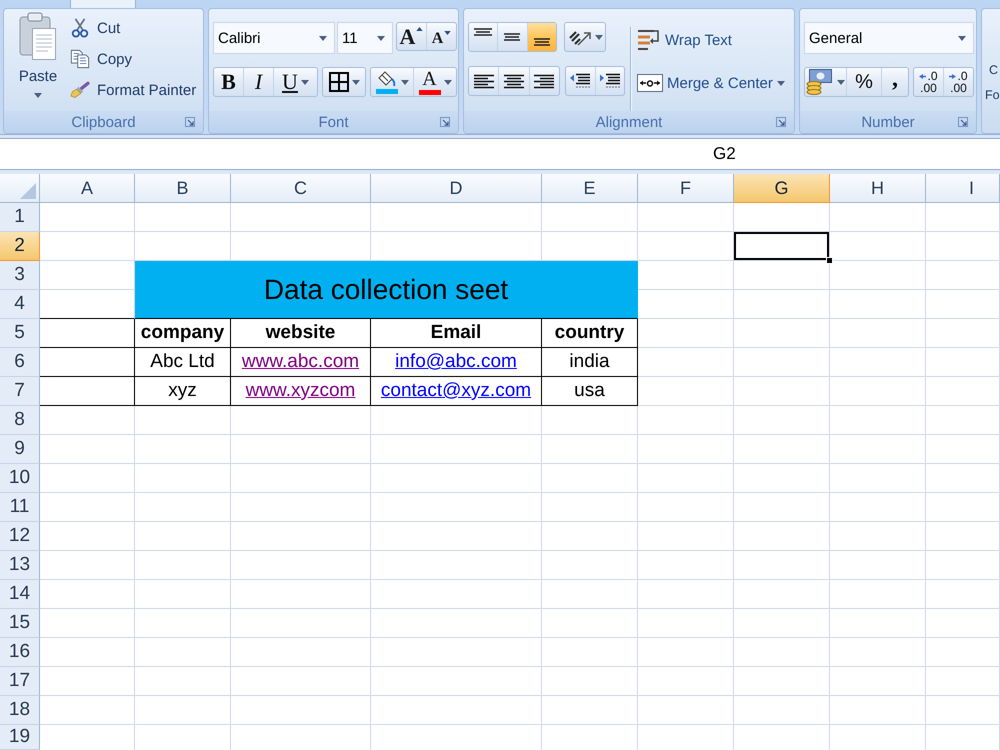 This screenshot has height=750, width=1000. I want to click on row-header: 9, so click(20, 449).